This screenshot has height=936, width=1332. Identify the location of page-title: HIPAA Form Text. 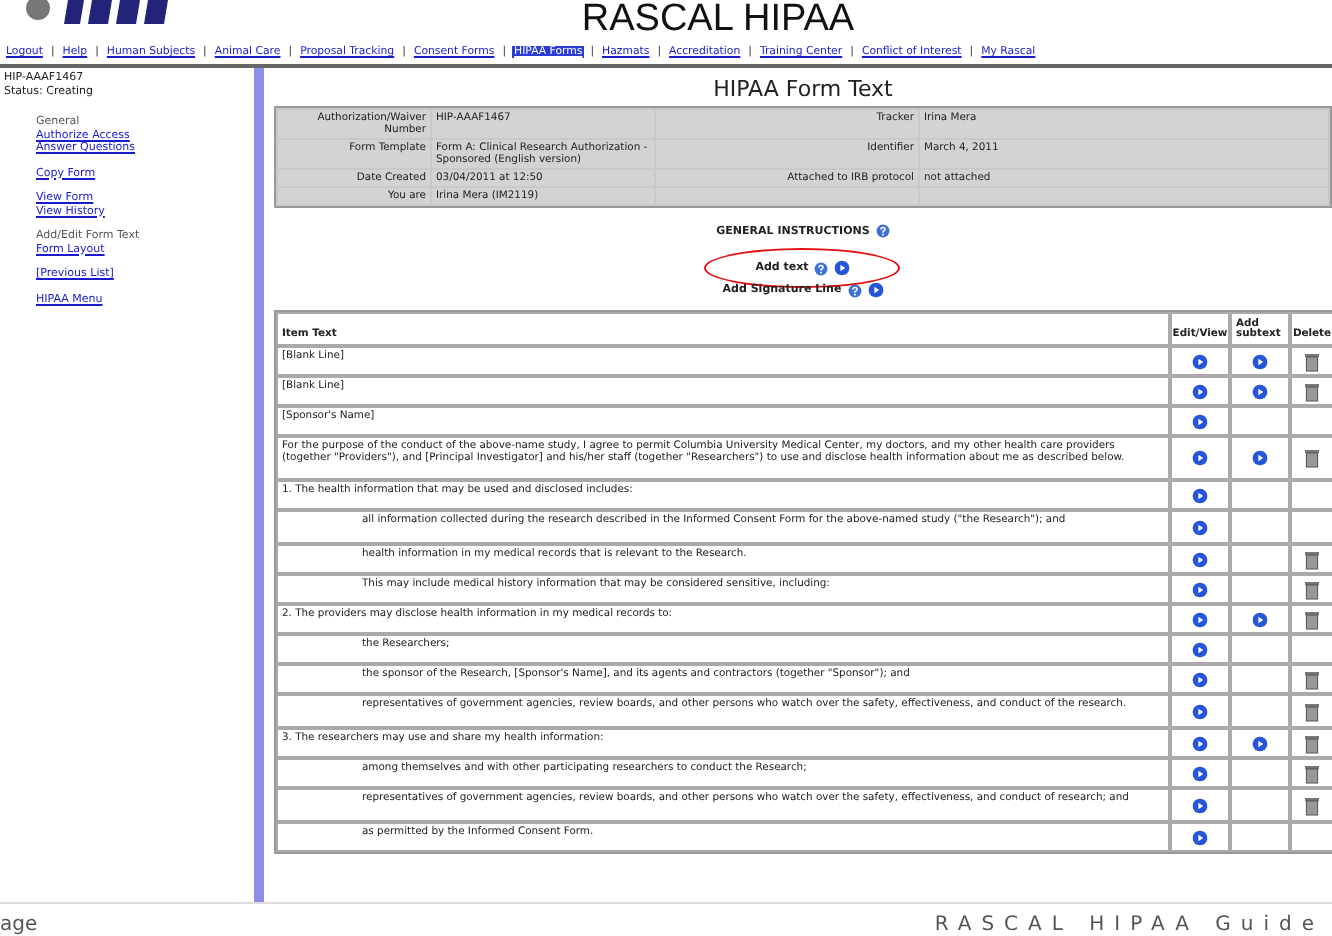
(803, 90).